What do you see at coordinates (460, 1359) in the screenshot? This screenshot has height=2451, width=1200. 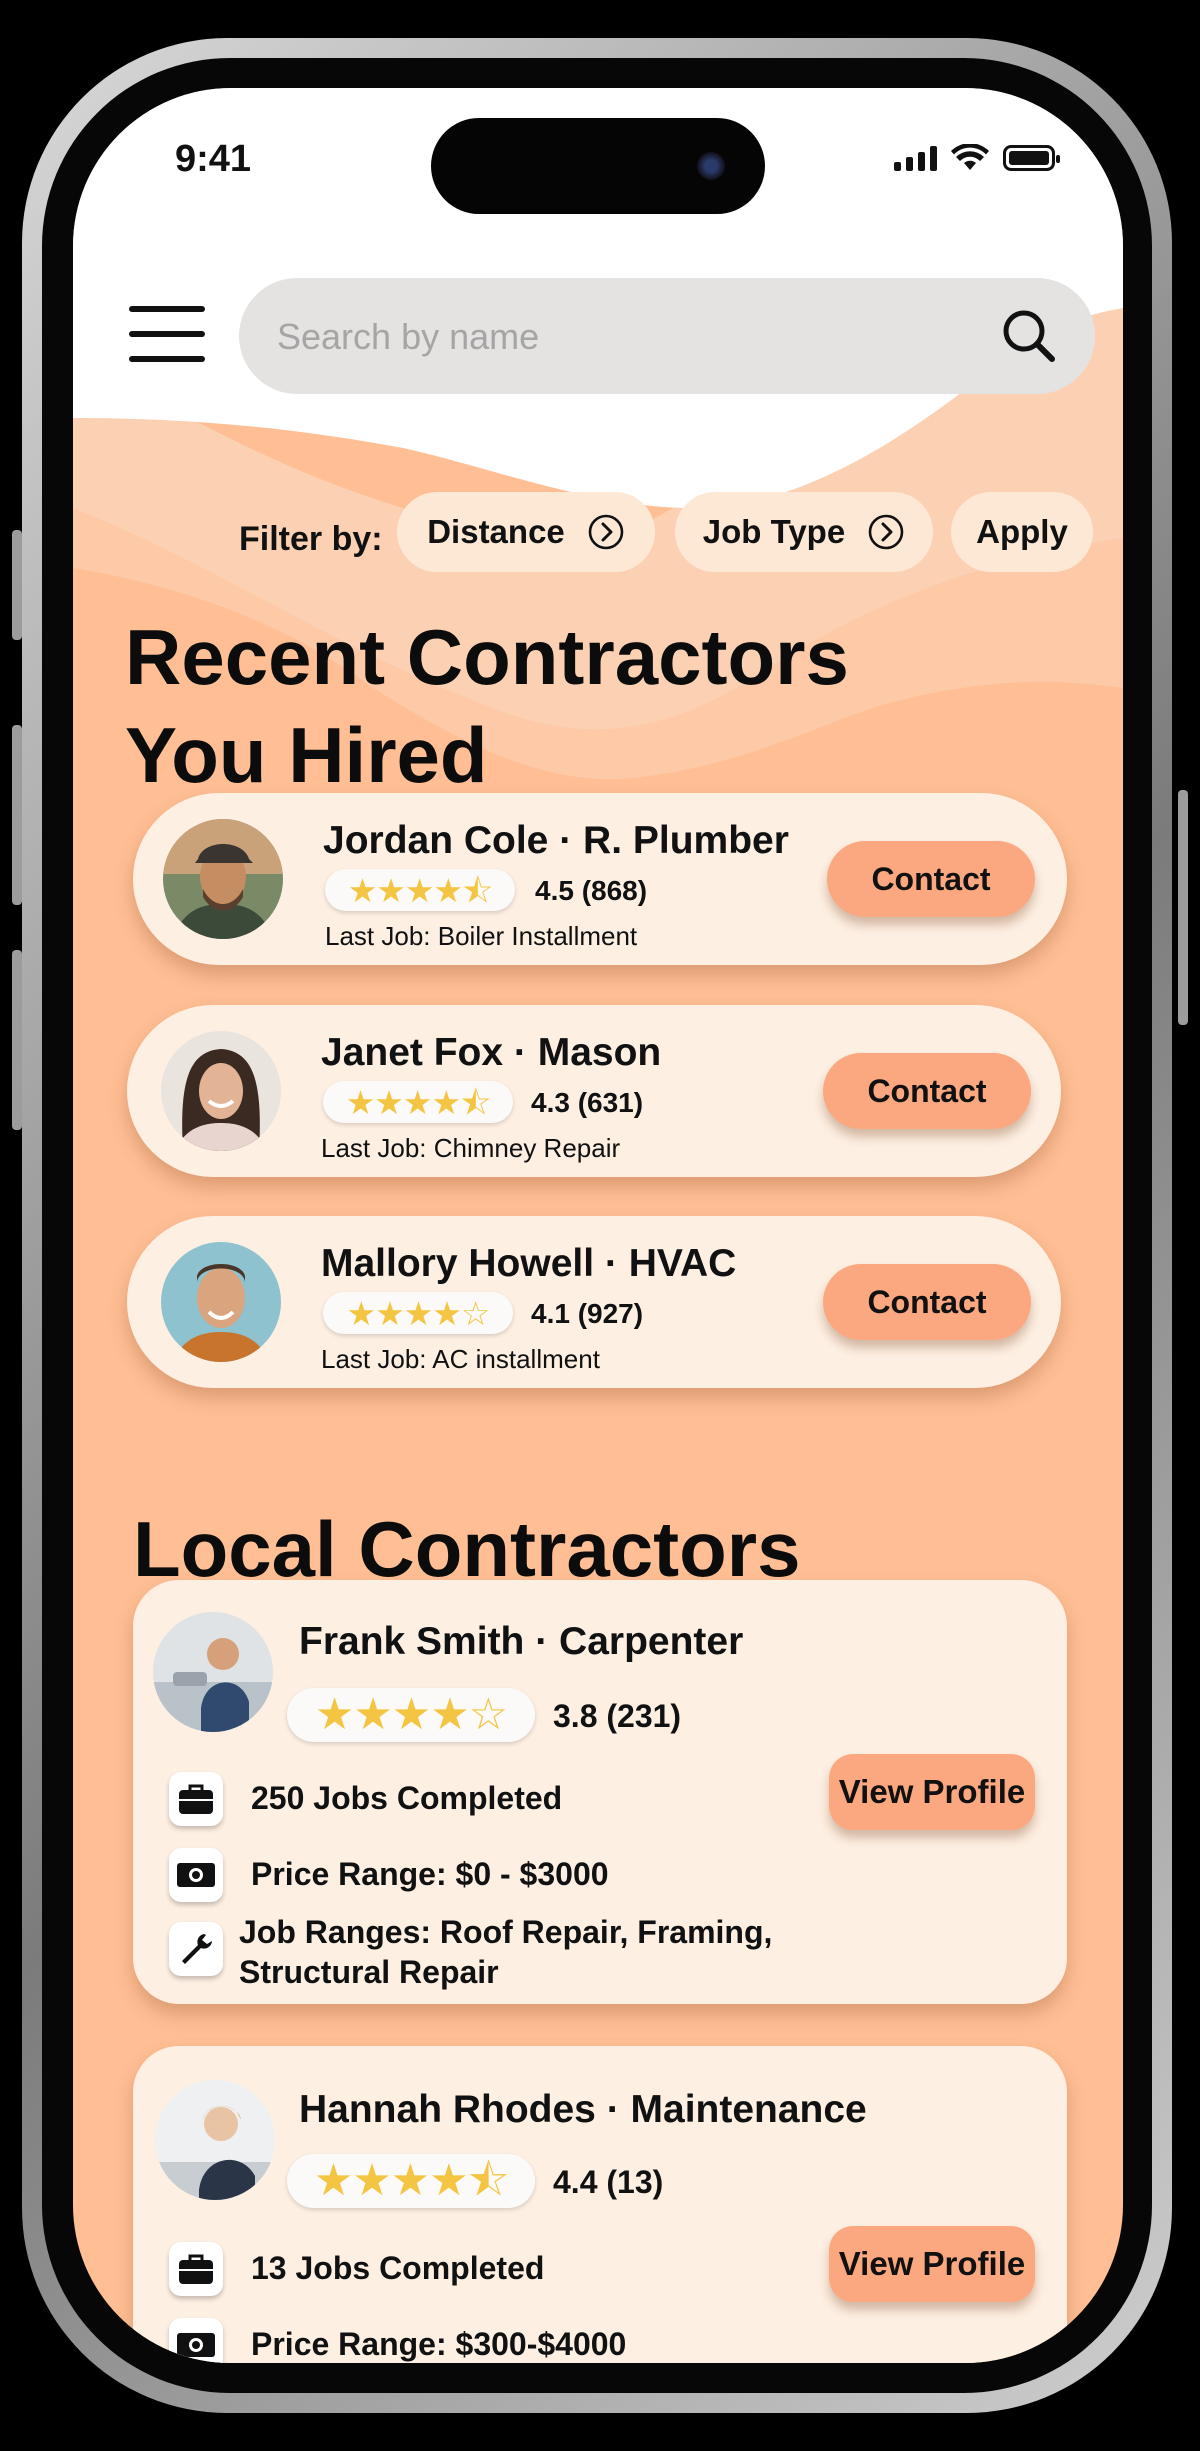 I see `last-job: Last Job: AC installment` at bounding box center [460, 1359].